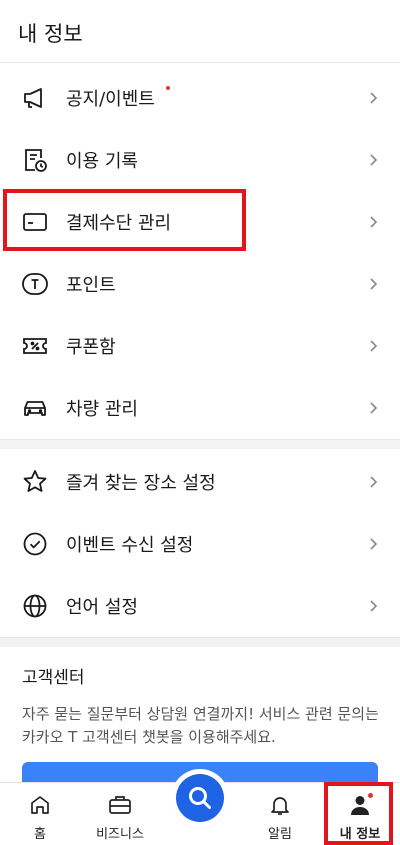 Image resolution: width=400 pixels, height=845 pixels. What do you see at coordinates (53, 678) in the screenshot?
I see `customer-center-title: 고객센터` at bounding box center [53, 678].